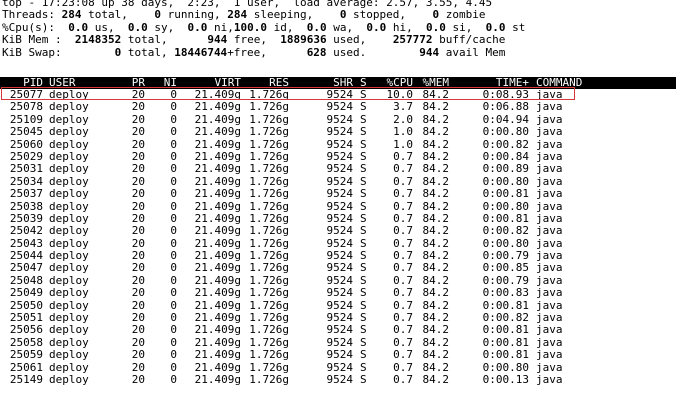  I want to click on mem-free-label: free,, so click(247, 40).